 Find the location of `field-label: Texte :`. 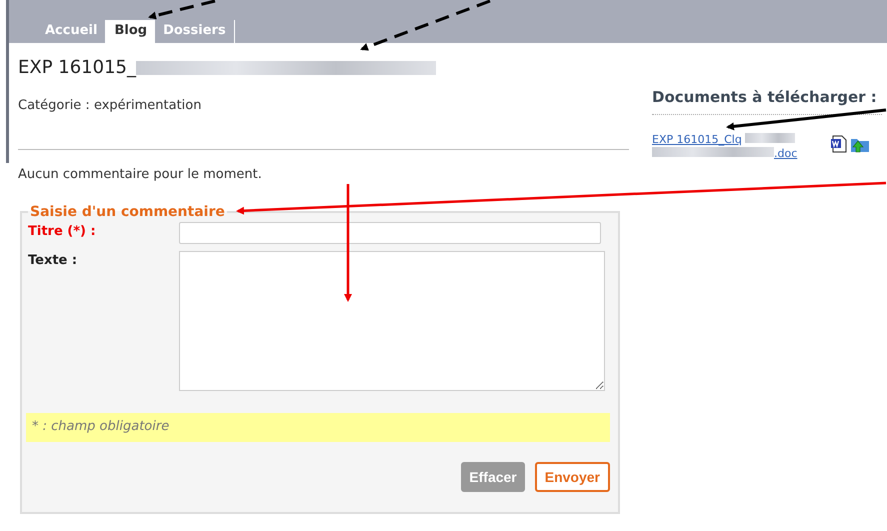

field-label: Texte : is located at coordinates (53, 260).